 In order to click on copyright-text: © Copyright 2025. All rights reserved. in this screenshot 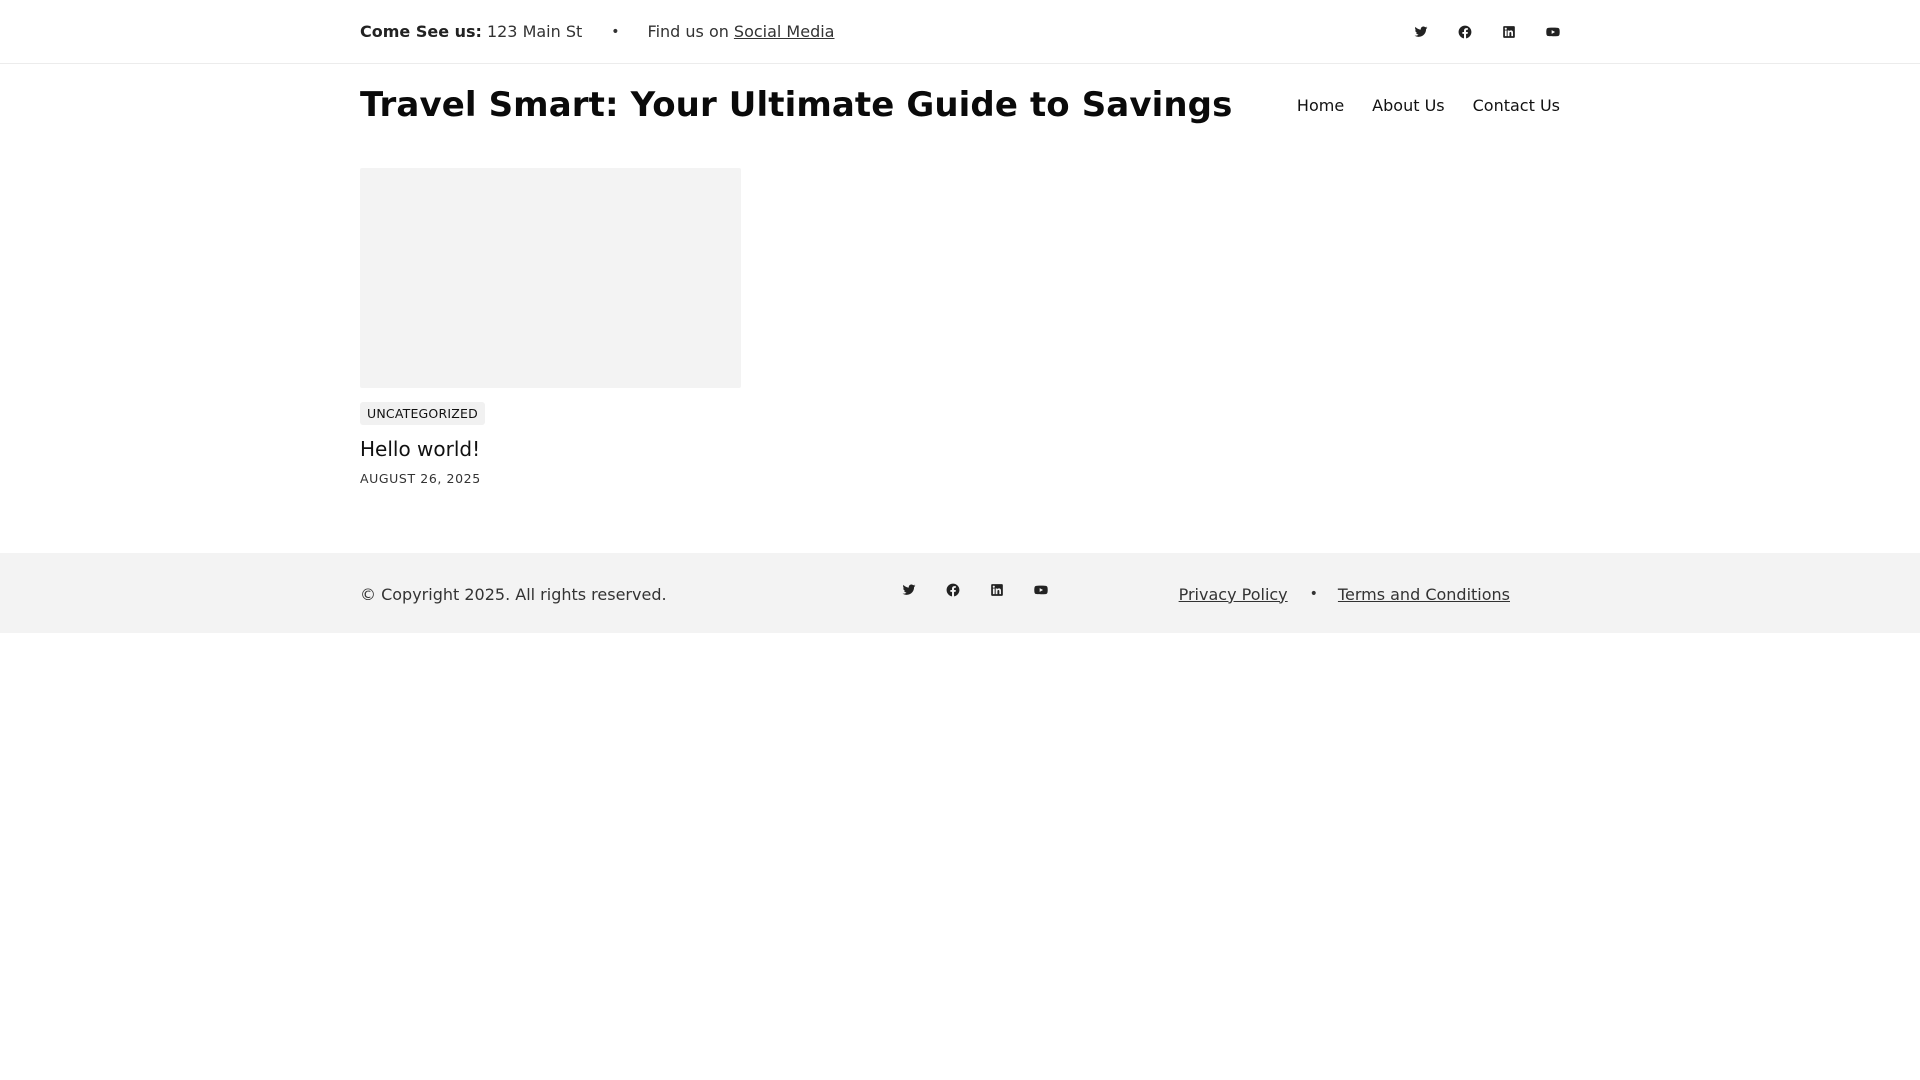, I will do `click(513, 594)`.